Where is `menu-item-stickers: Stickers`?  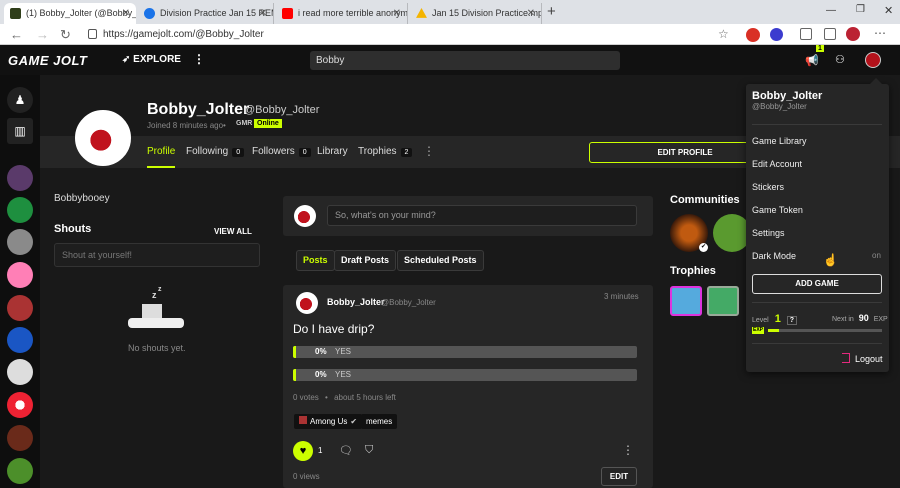
menu-item-stickers: Stickers is located at coordinates (768, 187).